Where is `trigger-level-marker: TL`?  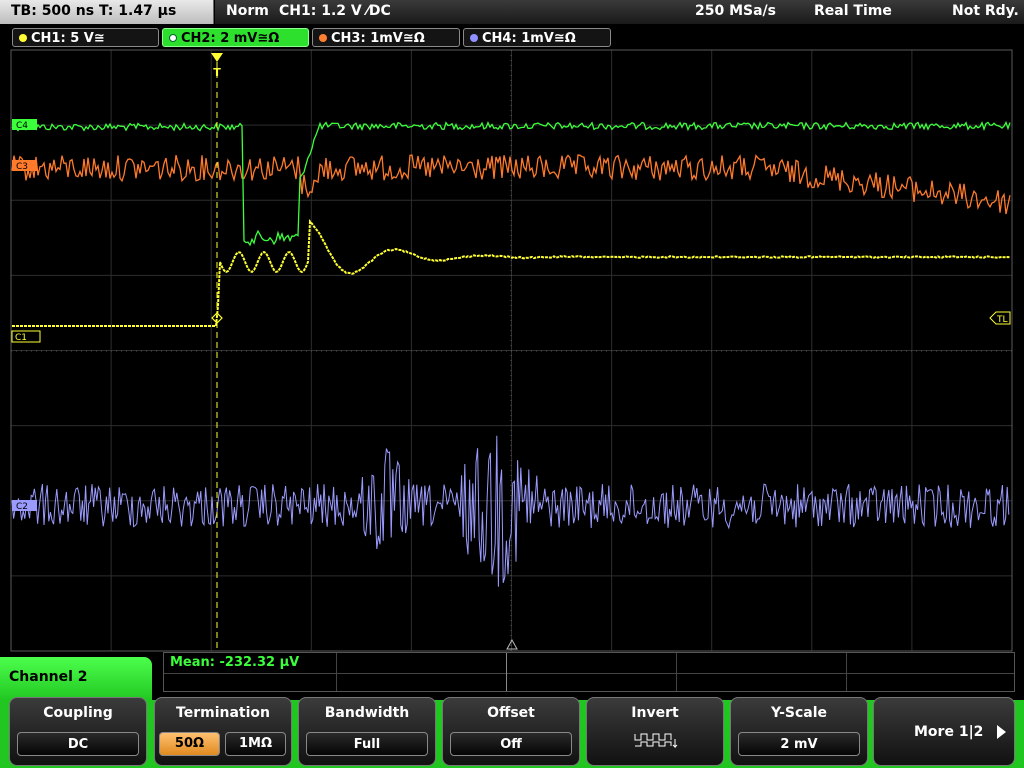
trigger-level-marker: TL is located at coordinates (1000, 318).